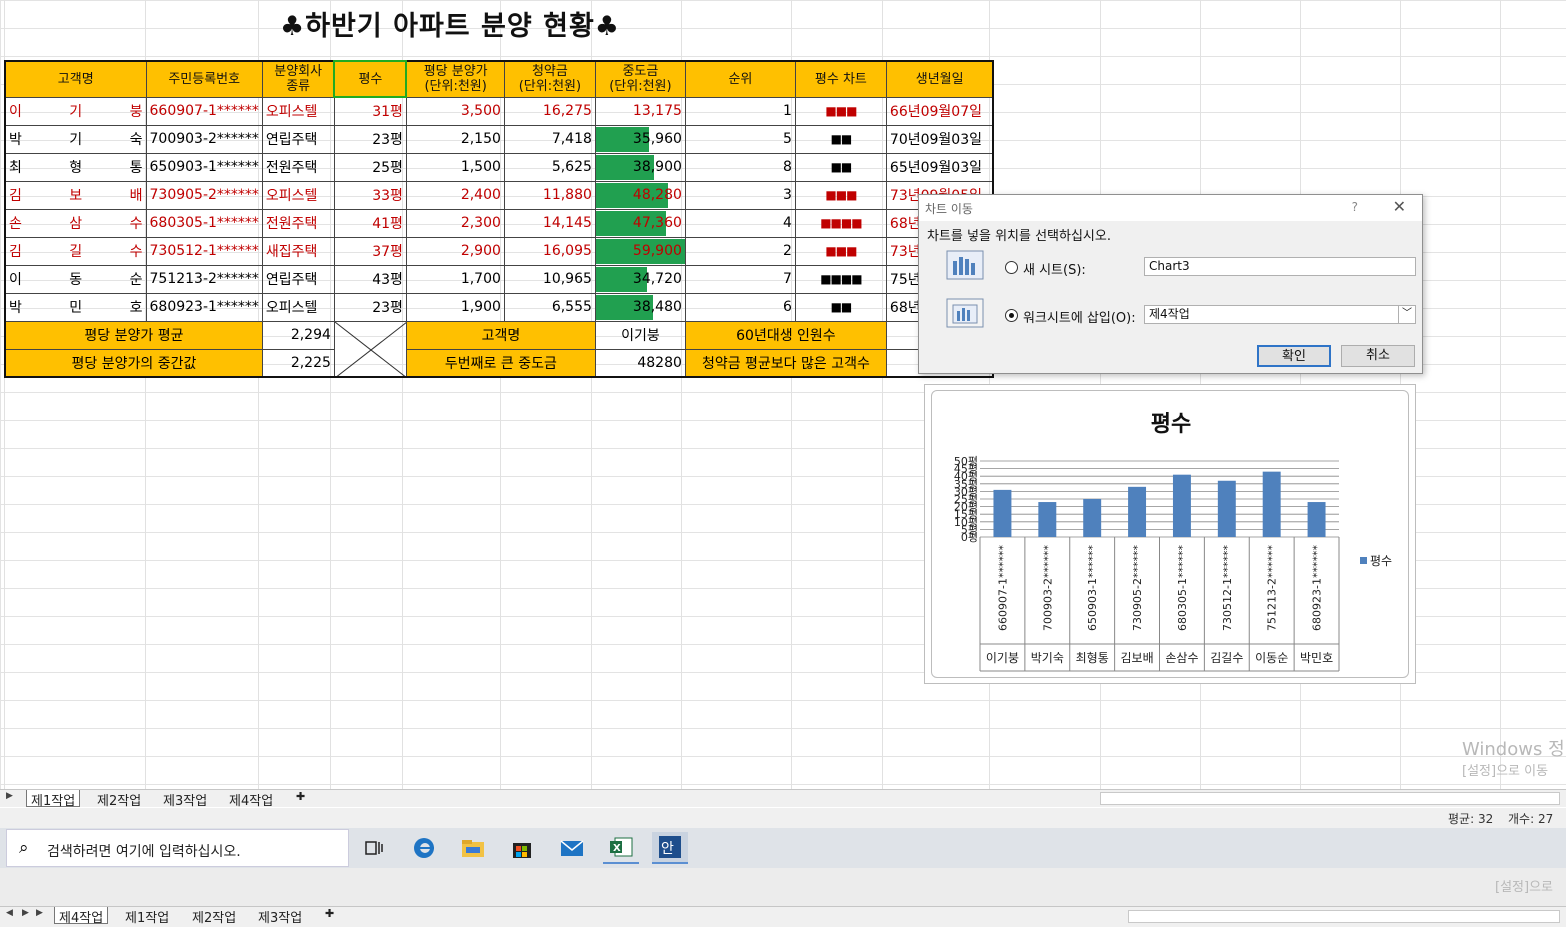  I want to click on birth-date: 66년09월07일, so click(939, 111).